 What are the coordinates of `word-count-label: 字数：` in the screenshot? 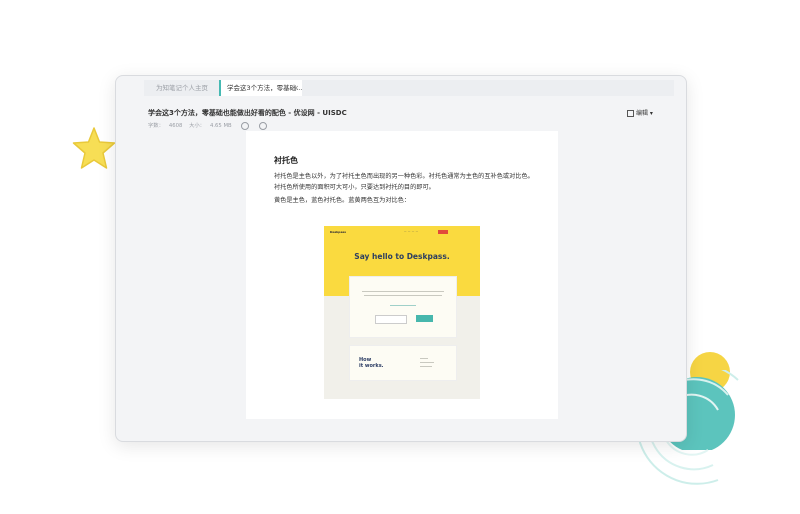 It's located at (156, 126).